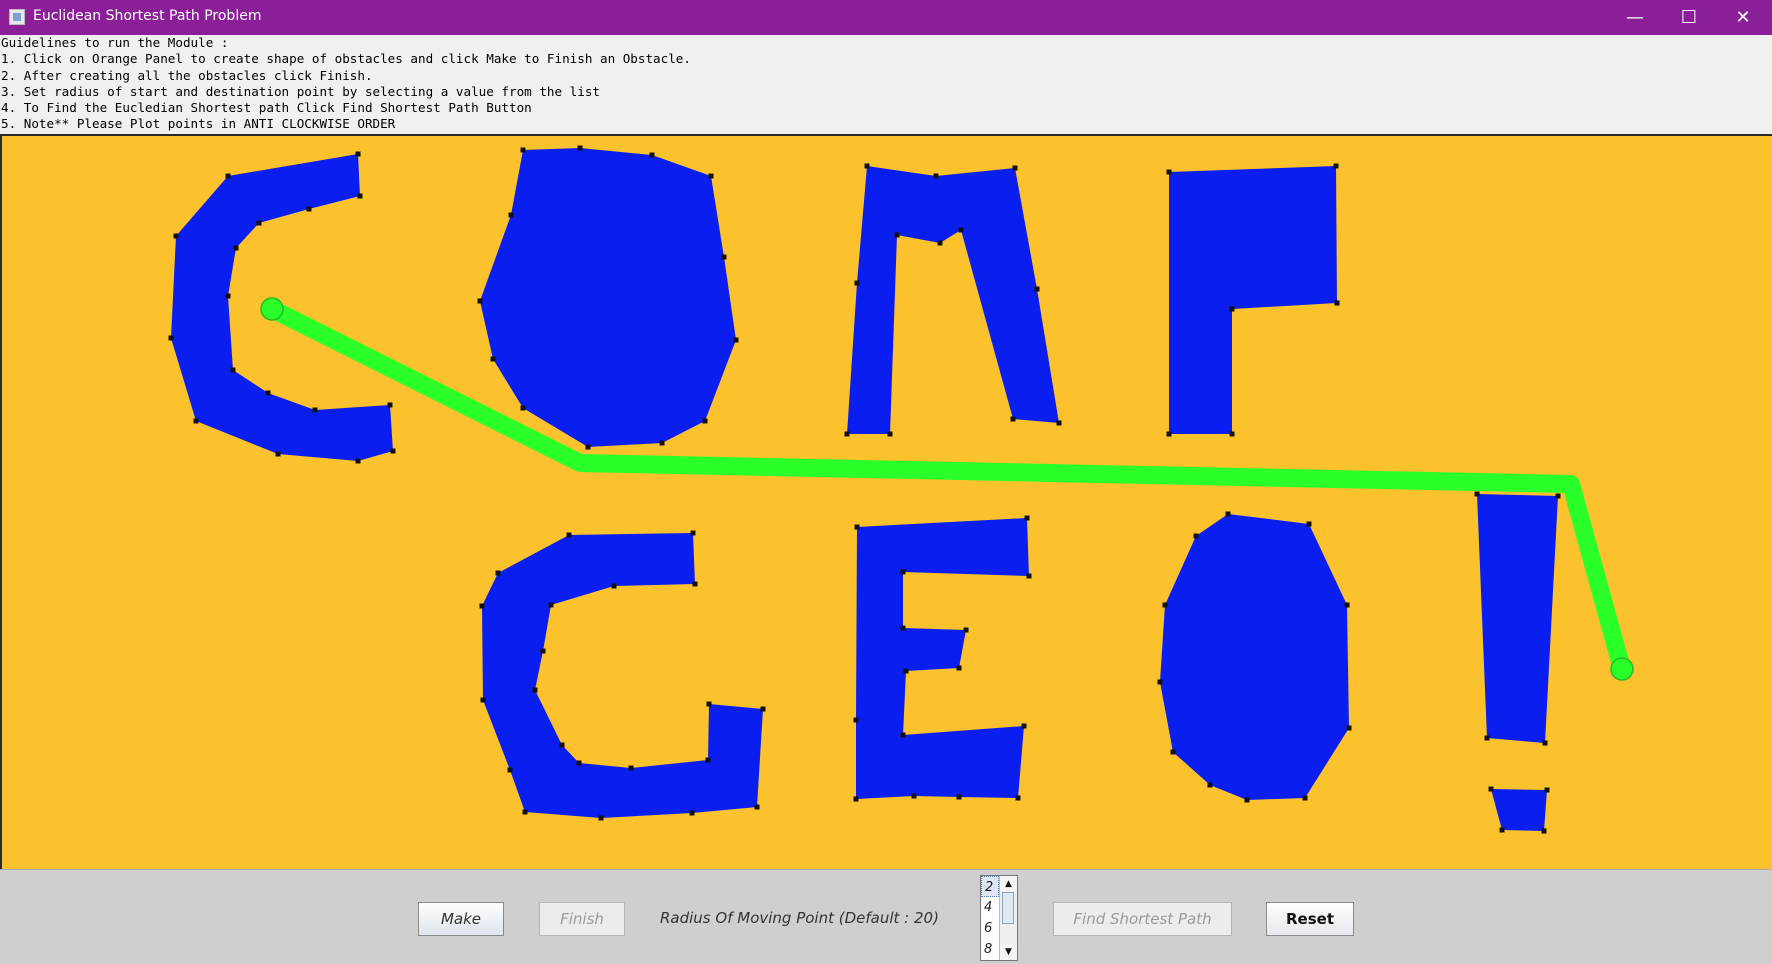  Describe the element at coordinates (953, 300) in the screenshot. I see `obstacle-letter-m-top` at that location.